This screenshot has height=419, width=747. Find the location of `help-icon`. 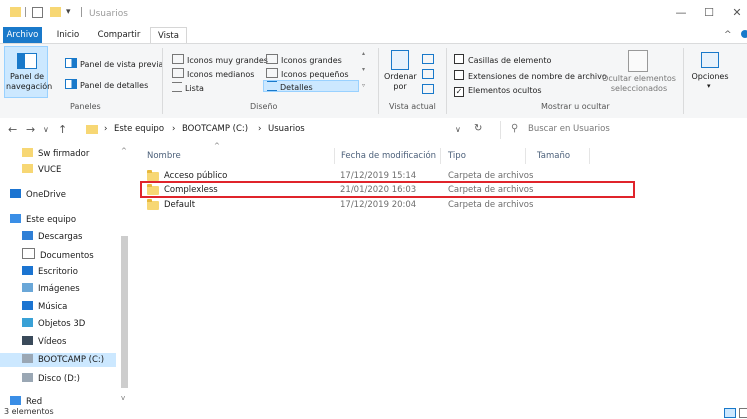

help-icon is located at coordinates (744, 34).